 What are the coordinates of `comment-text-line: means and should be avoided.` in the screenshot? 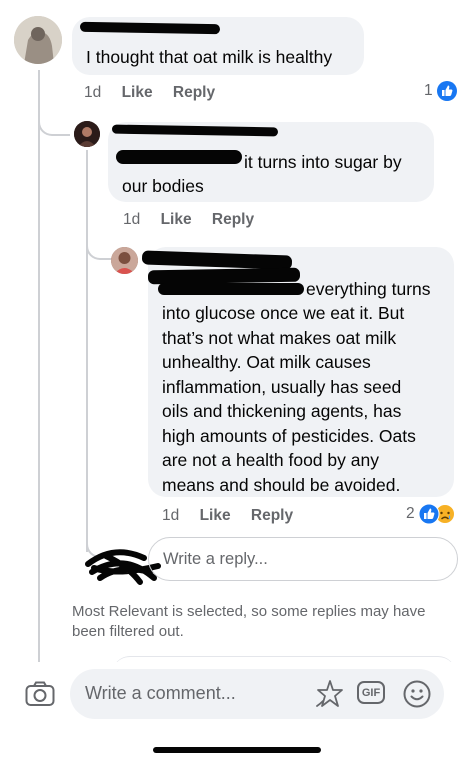 It's located at (281, 484).